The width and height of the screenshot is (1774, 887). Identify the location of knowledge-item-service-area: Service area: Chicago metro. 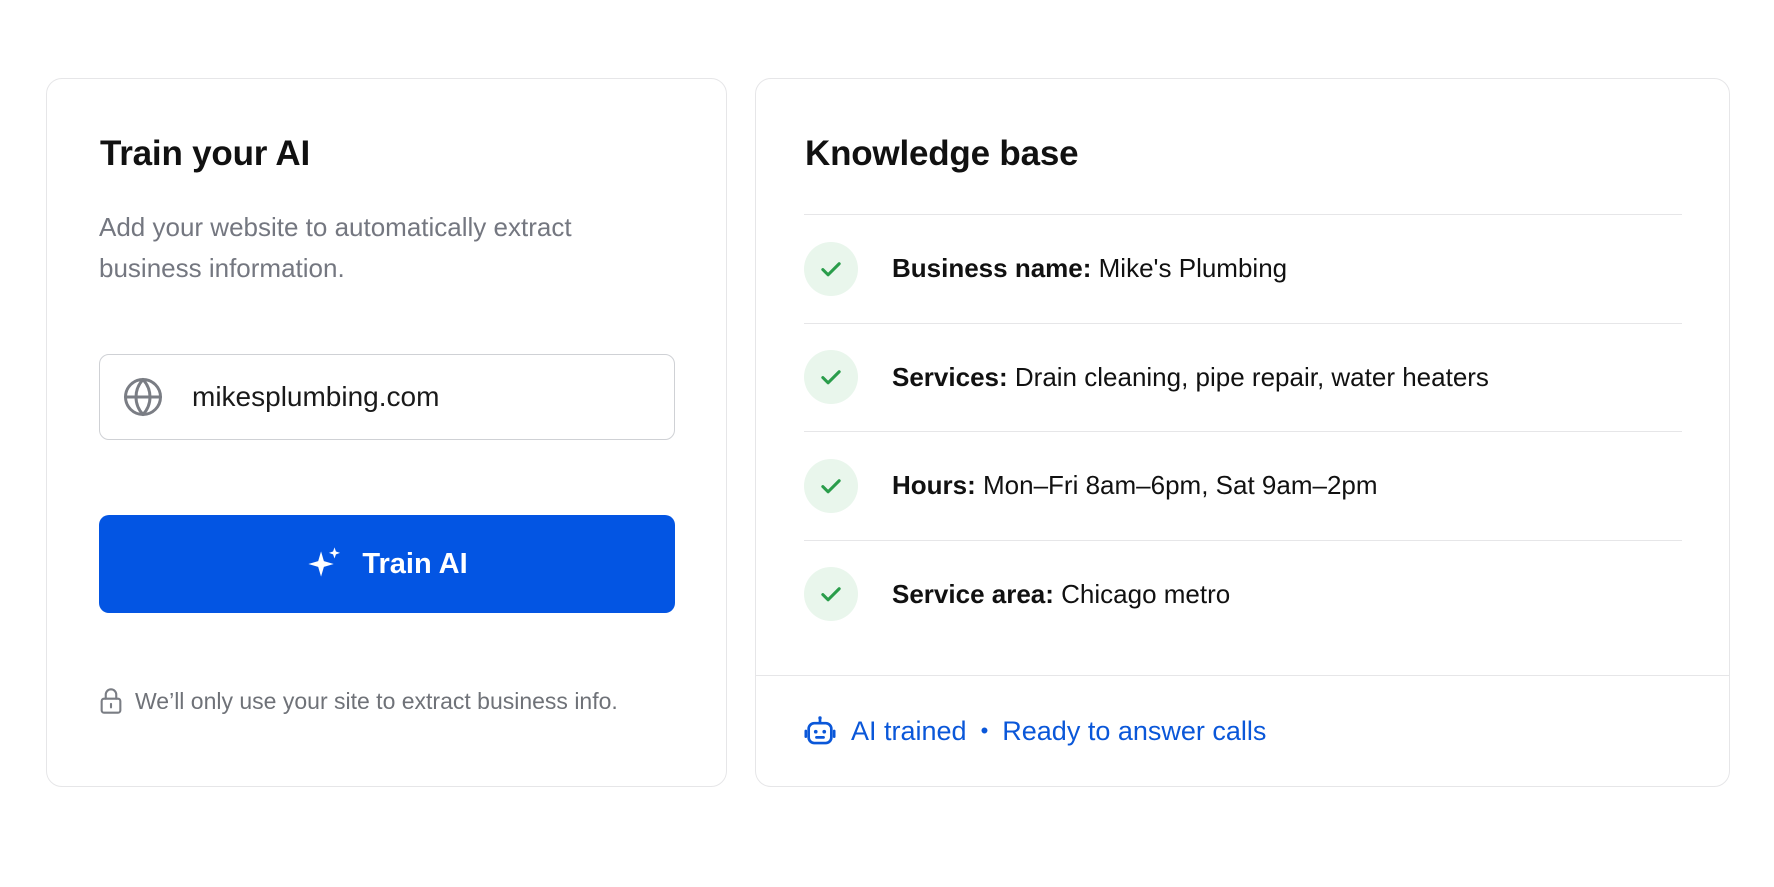
(1243, 594).